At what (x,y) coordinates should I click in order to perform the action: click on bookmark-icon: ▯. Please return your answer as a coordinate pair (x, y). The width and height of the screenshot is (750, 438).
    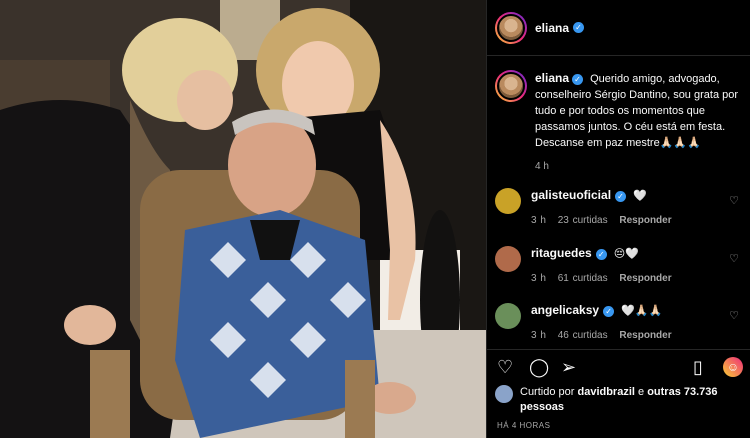
    Looking at the image, I should click on (698, 367).